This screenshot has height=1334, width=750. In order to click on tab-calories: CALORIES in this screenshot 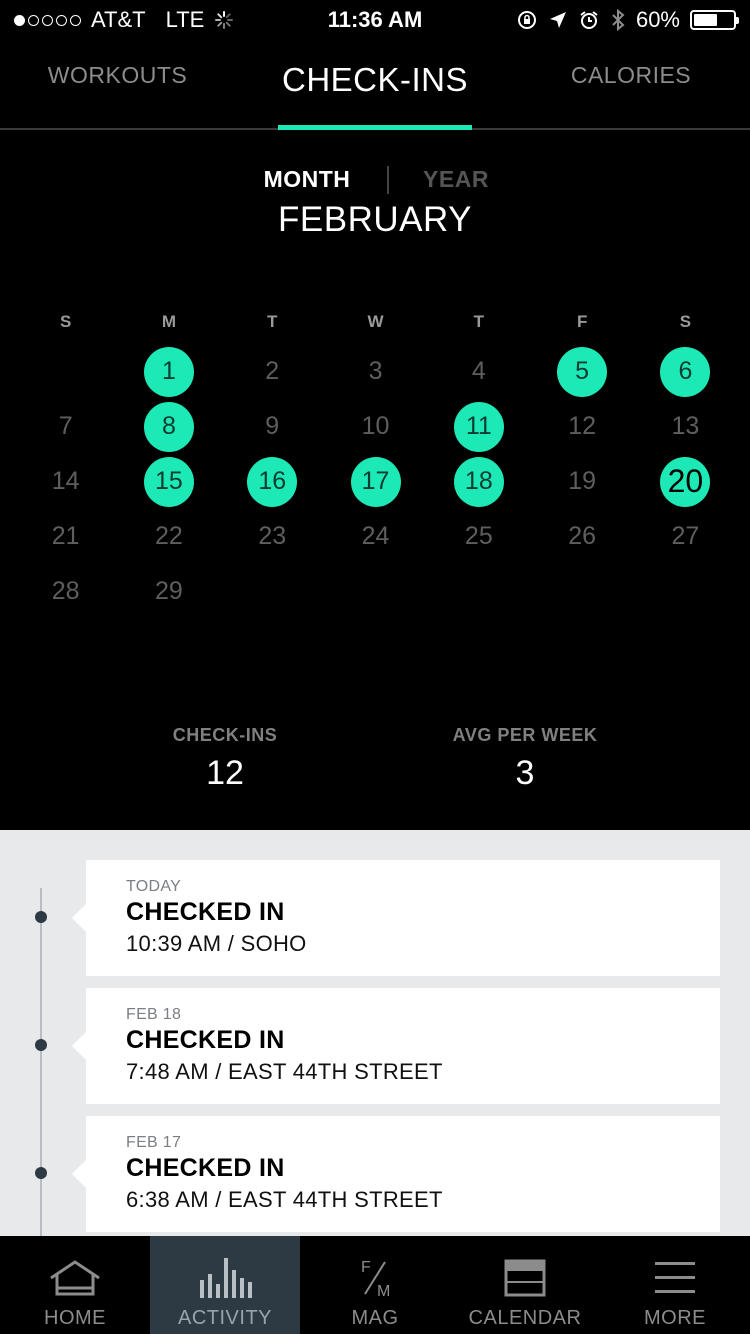, I will do `click(631, 84)`.